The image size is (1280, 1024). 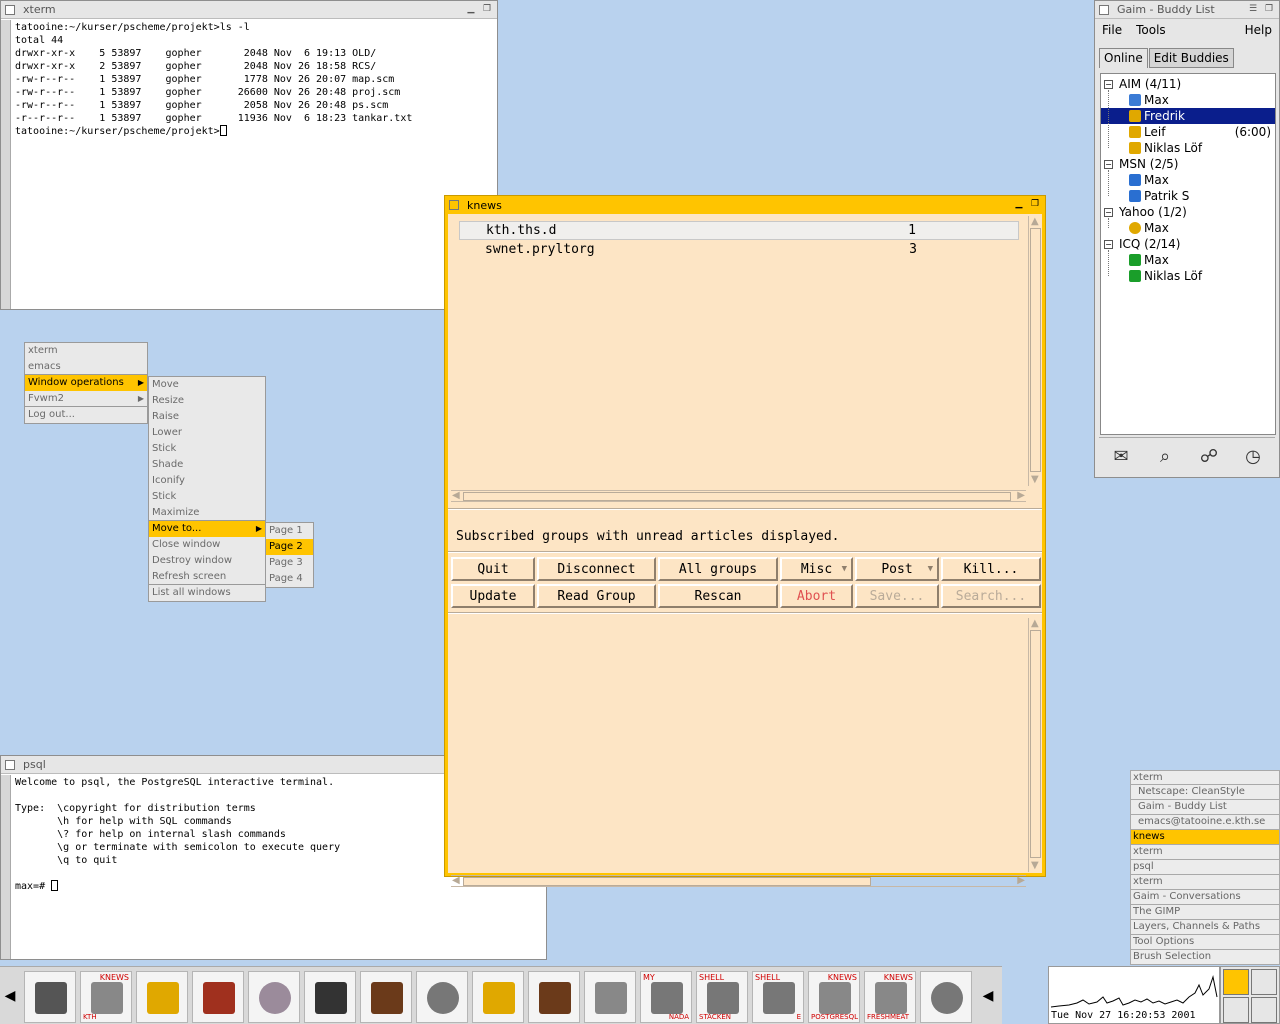 What do you see at coordinates (207, 417) in the screenshot?
I see `menu-item: Raise` at bounding box center [207, 417].